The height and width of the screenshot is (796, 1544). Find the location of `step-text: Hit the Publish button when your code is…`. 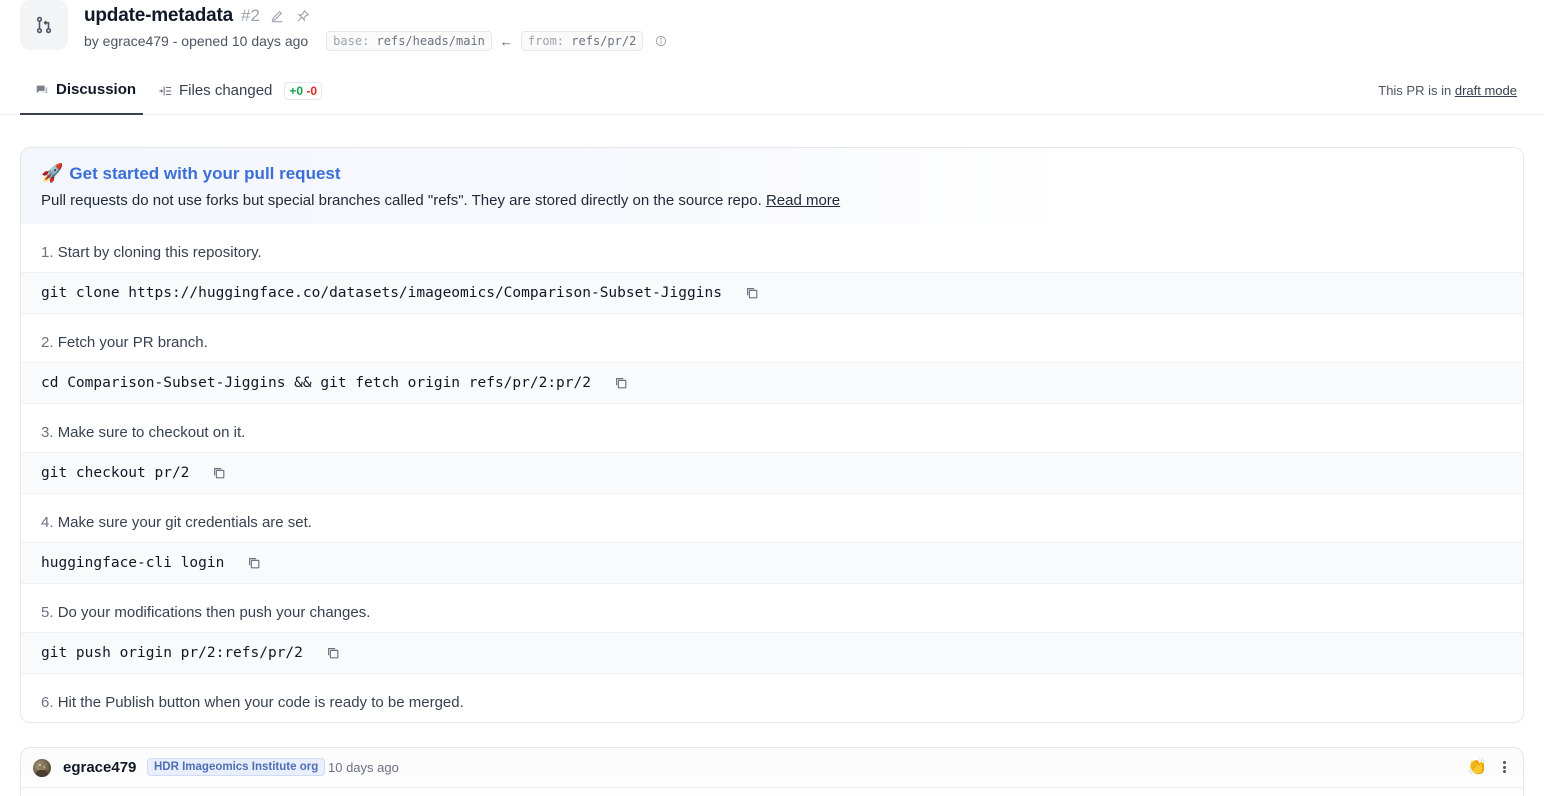

step-text: Hit the Publish button when your code is… is located at coordinates (260, 702).